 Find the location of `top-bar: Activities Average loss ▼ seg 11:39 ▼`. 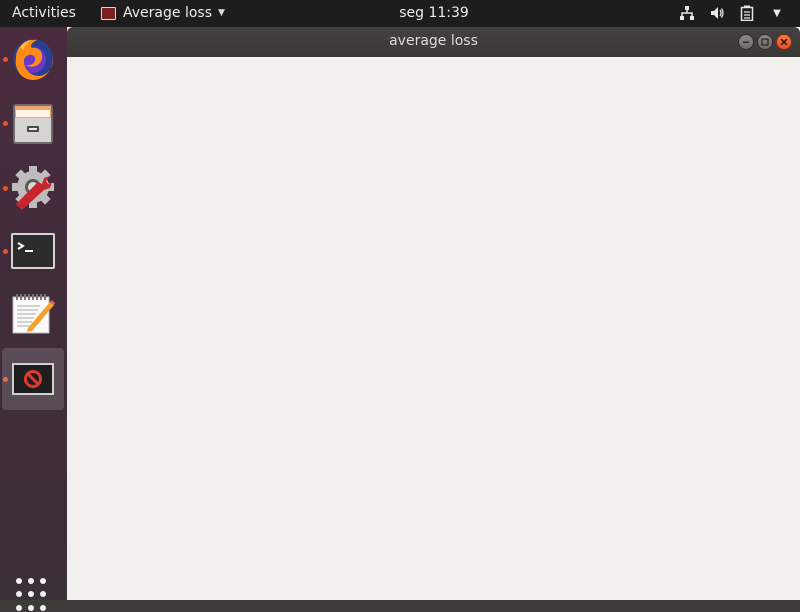

top-bar: Activities Average loss ▼ seg 11:39 ▼ is located at coordinates (400, 13).